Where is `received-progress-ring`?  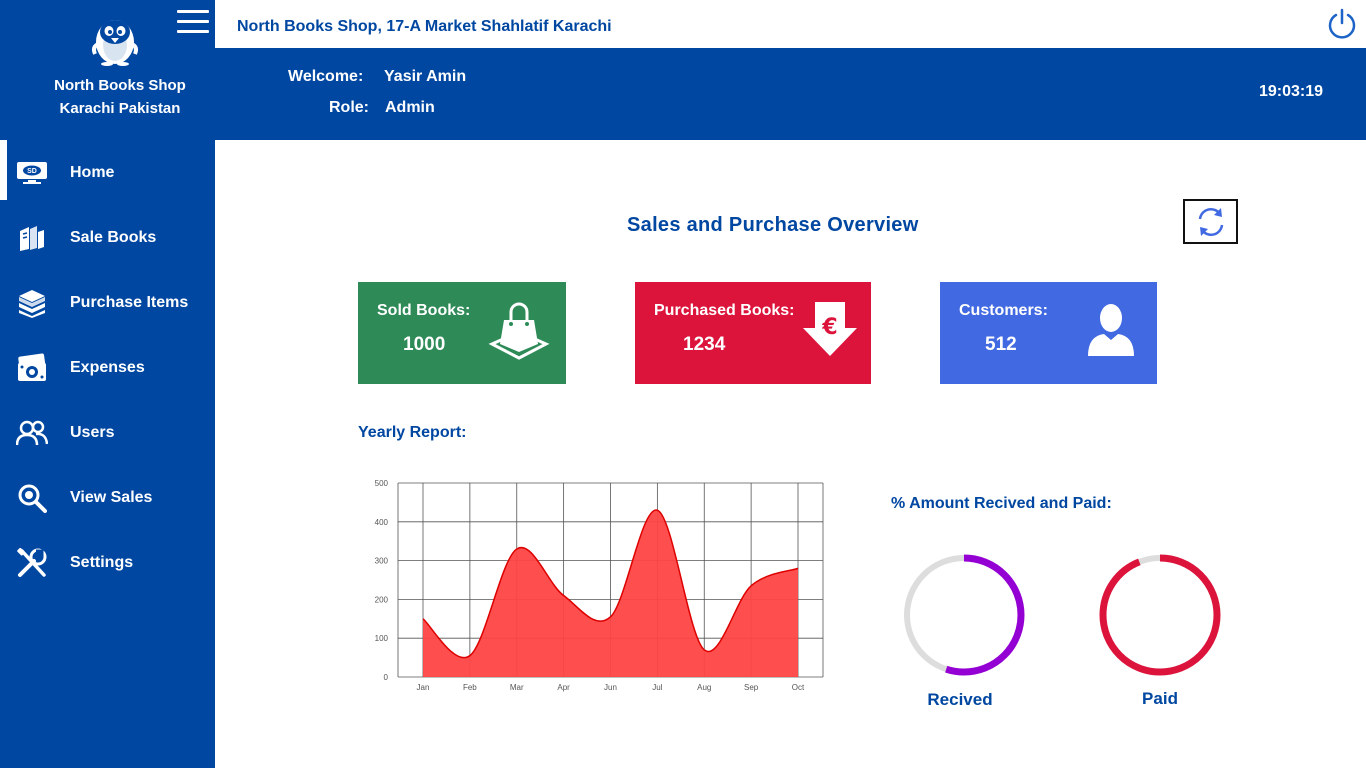 received-progress-ring is located at coordinates (964, 615).